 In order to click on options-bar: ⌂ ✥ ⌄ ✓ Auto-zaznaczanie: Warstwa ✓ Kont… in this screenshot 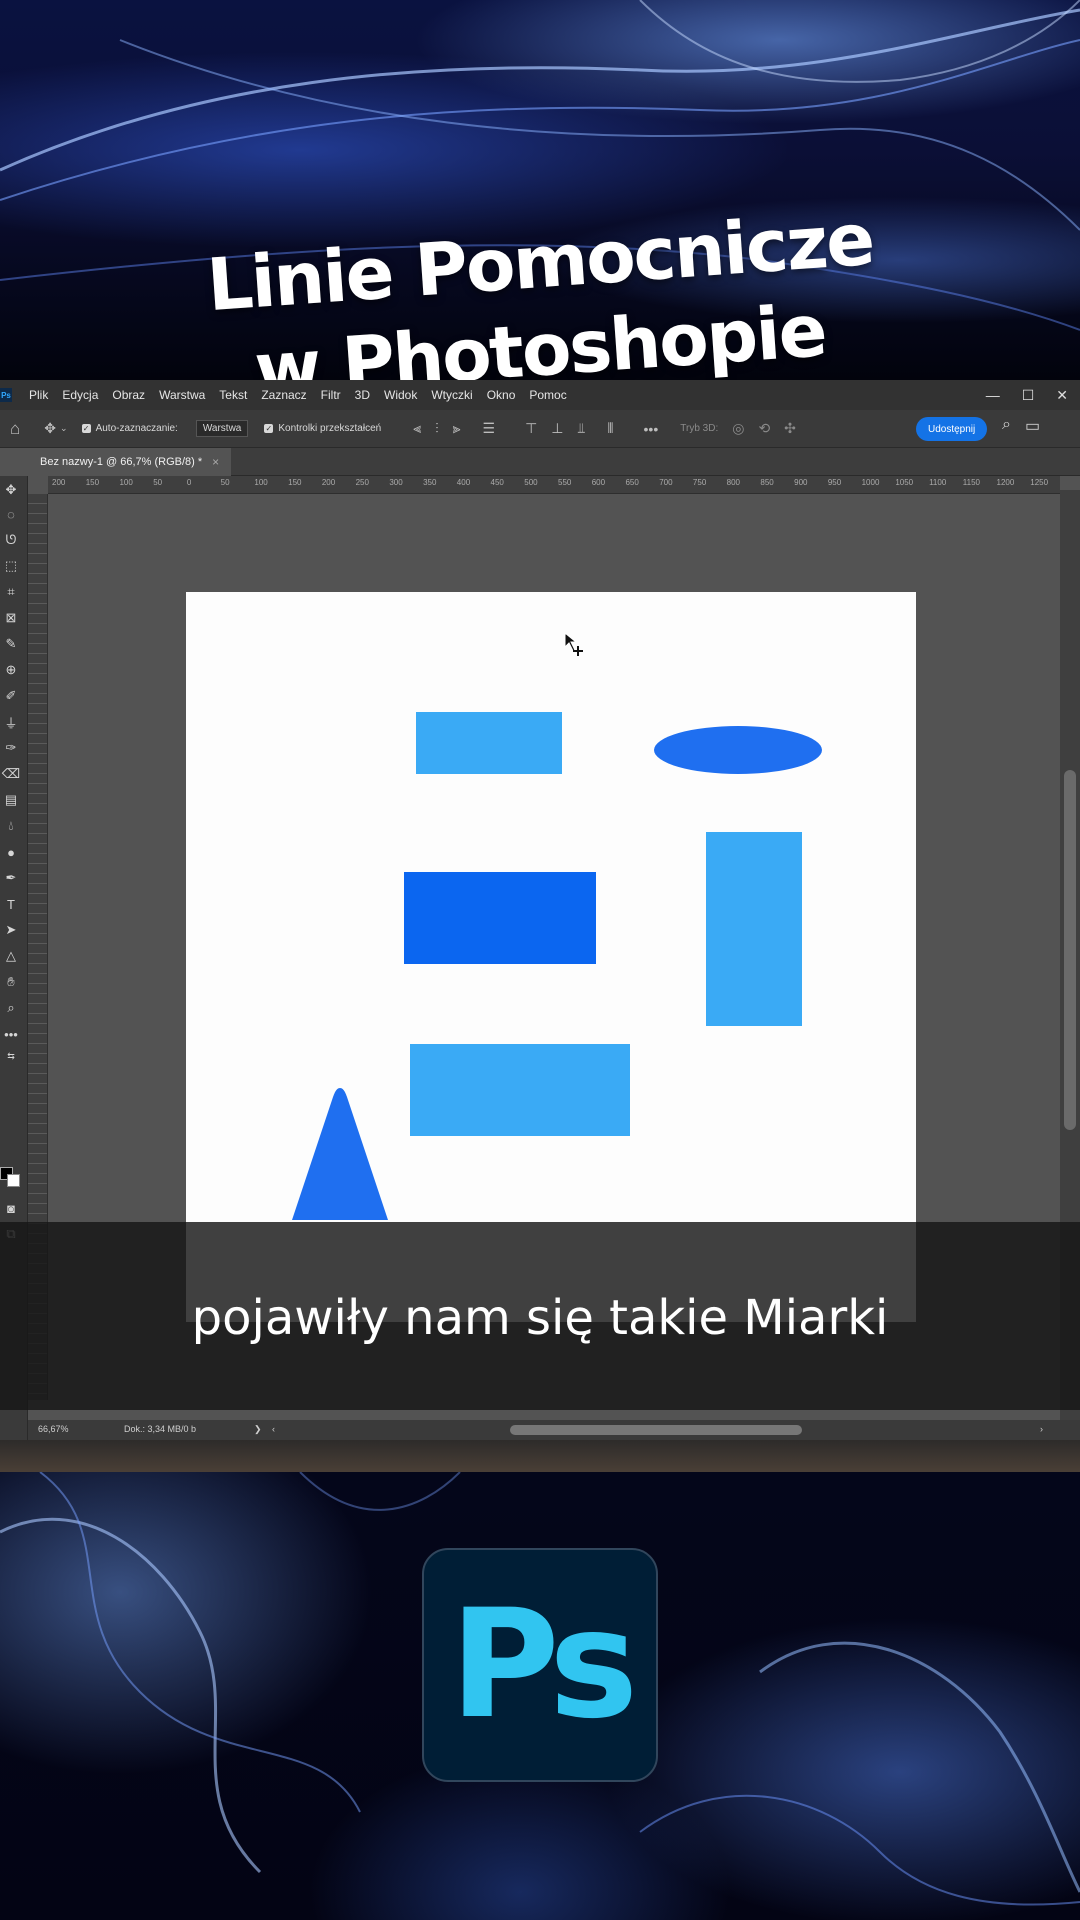, I will do `click(540, 429)`.